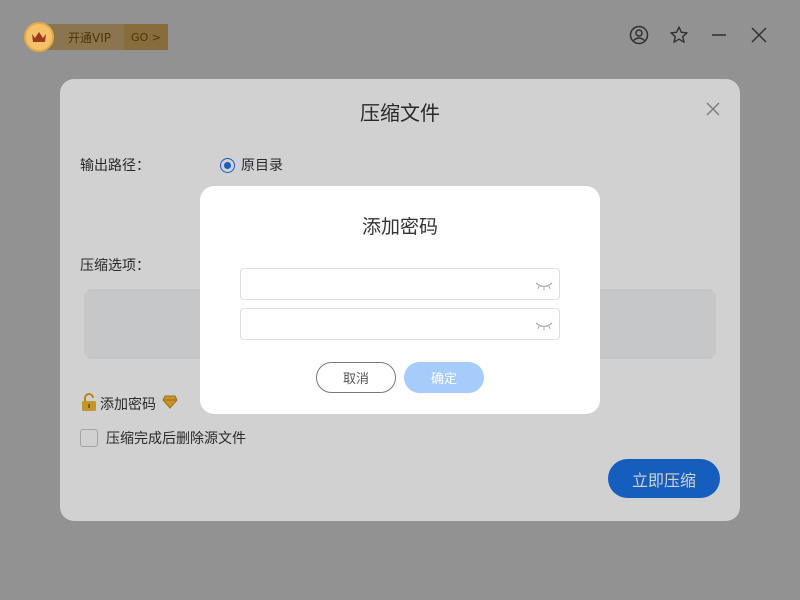  What do you see at coordinates (444, 377) in the screenshot?
I see `ok-button: 确定` at bounding box center [444, 377].